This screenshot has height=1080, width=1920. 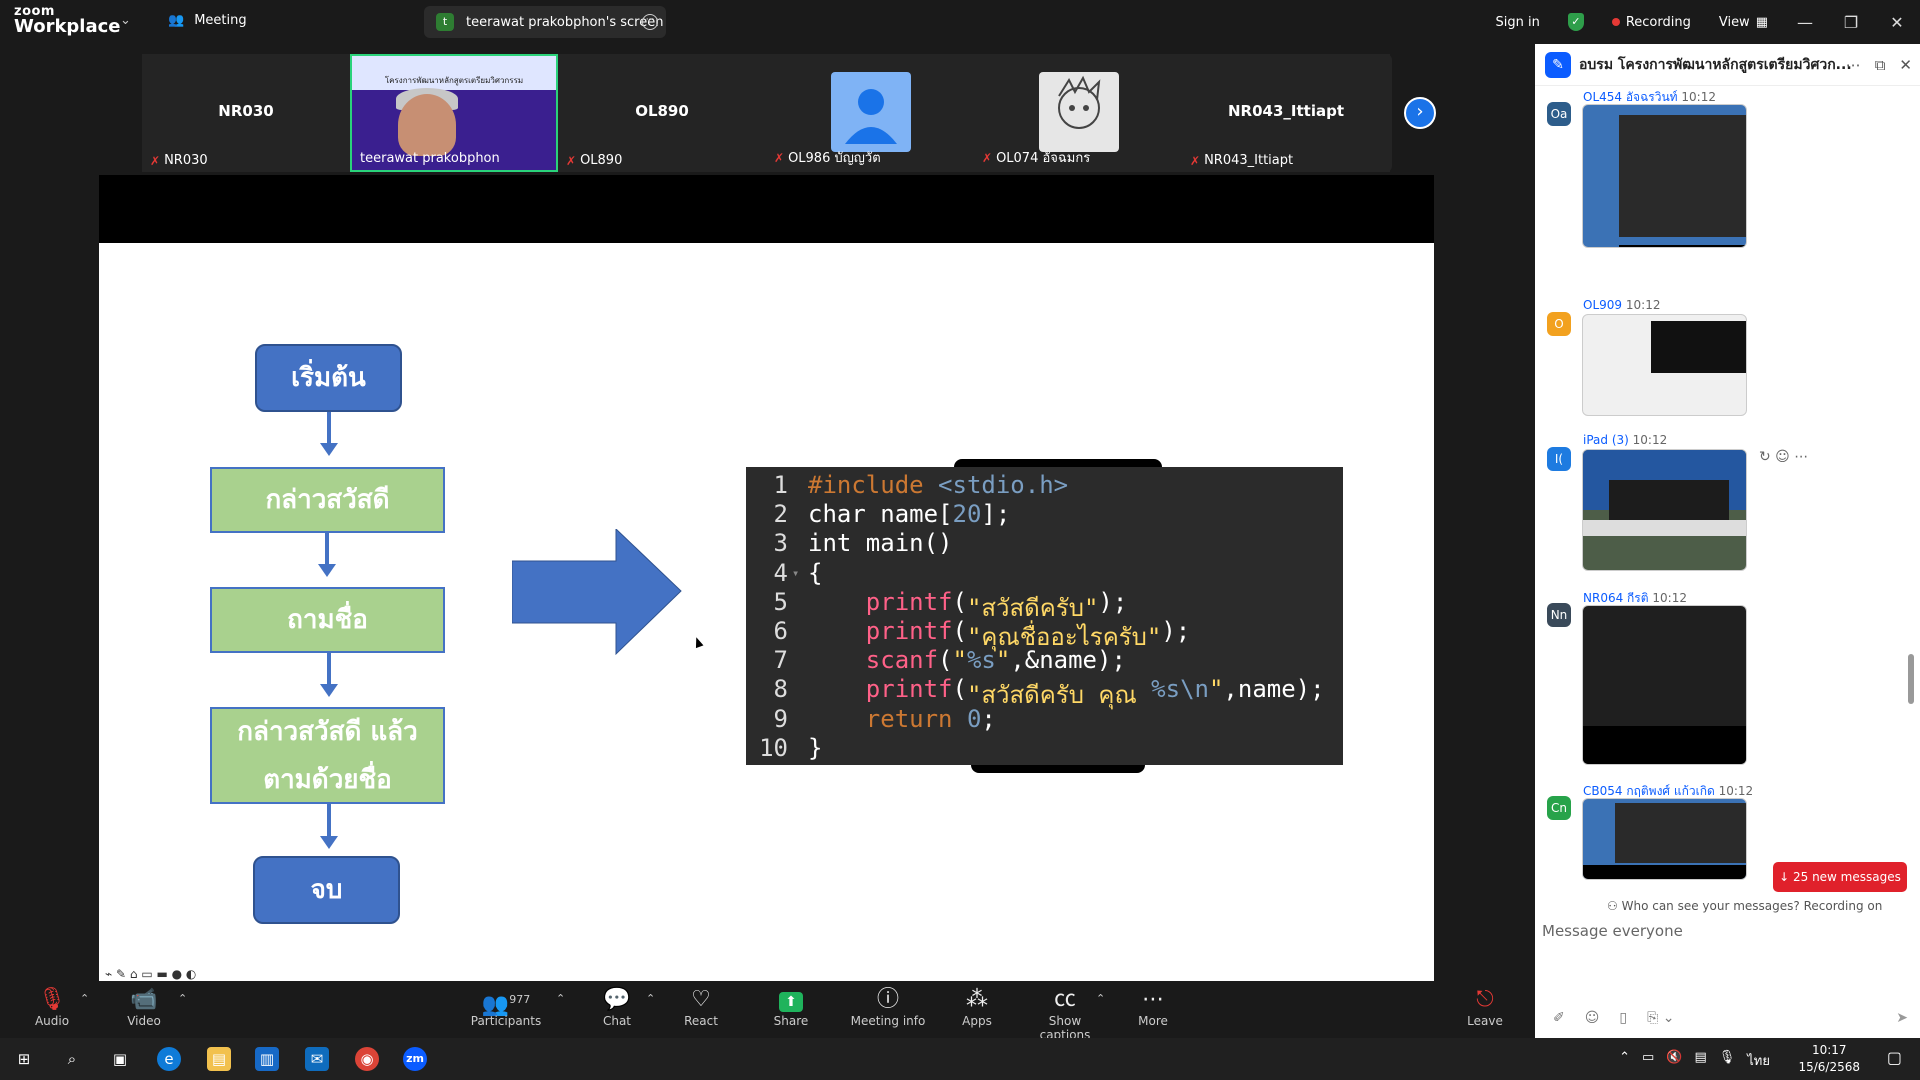 I want to click on chat-tools: ✐ ☺ ▯ ⎘ ⌄, so click(x=1613, y=1018).